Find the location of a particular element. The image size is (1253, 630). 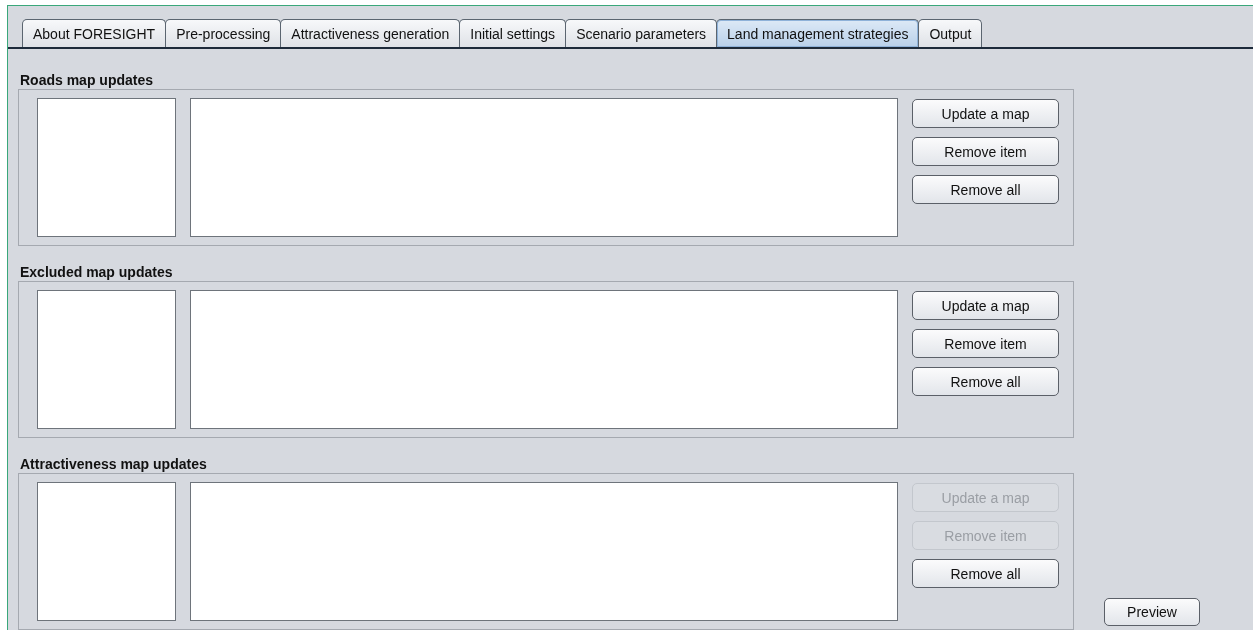

tab: Pre-processing is located at coordinates (223, 33).